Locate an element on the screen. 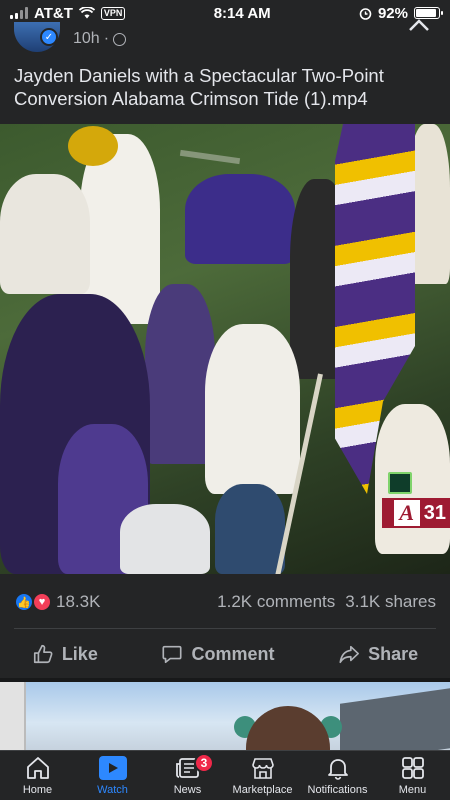 The width and height of the screenshot is (450, 800). post-age: 10h is located at coordinates (86, 39).